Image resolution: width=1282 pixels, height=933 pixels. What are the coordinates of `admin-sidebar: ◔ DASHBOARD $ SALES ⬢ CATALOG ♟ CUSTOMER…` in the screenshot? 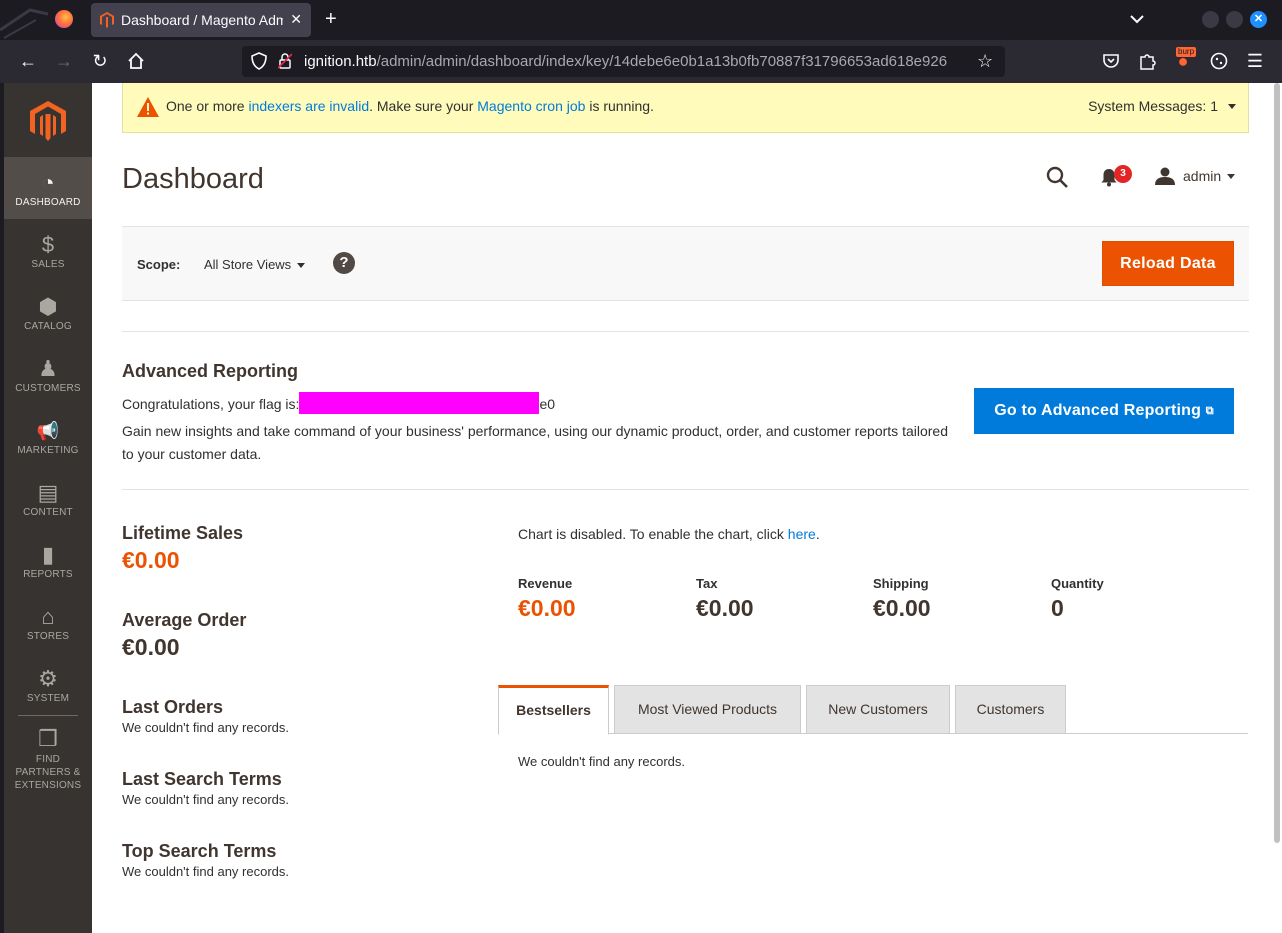 It's located at (46, 508).